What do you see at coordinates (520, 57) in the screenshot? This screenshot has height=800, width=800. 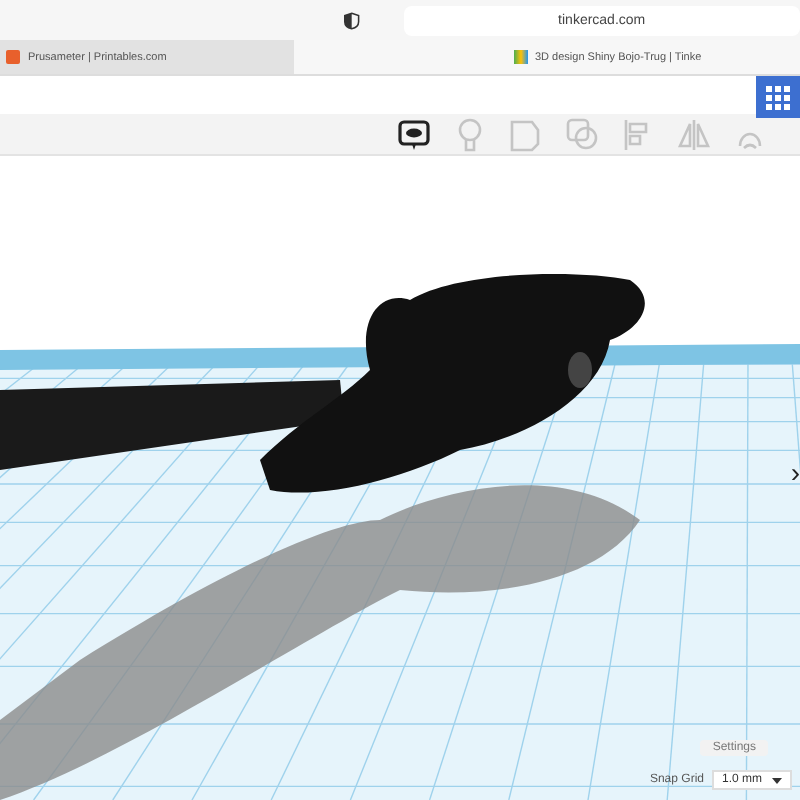 I see `colour-grid-icon` at bounding box center [520, 57].